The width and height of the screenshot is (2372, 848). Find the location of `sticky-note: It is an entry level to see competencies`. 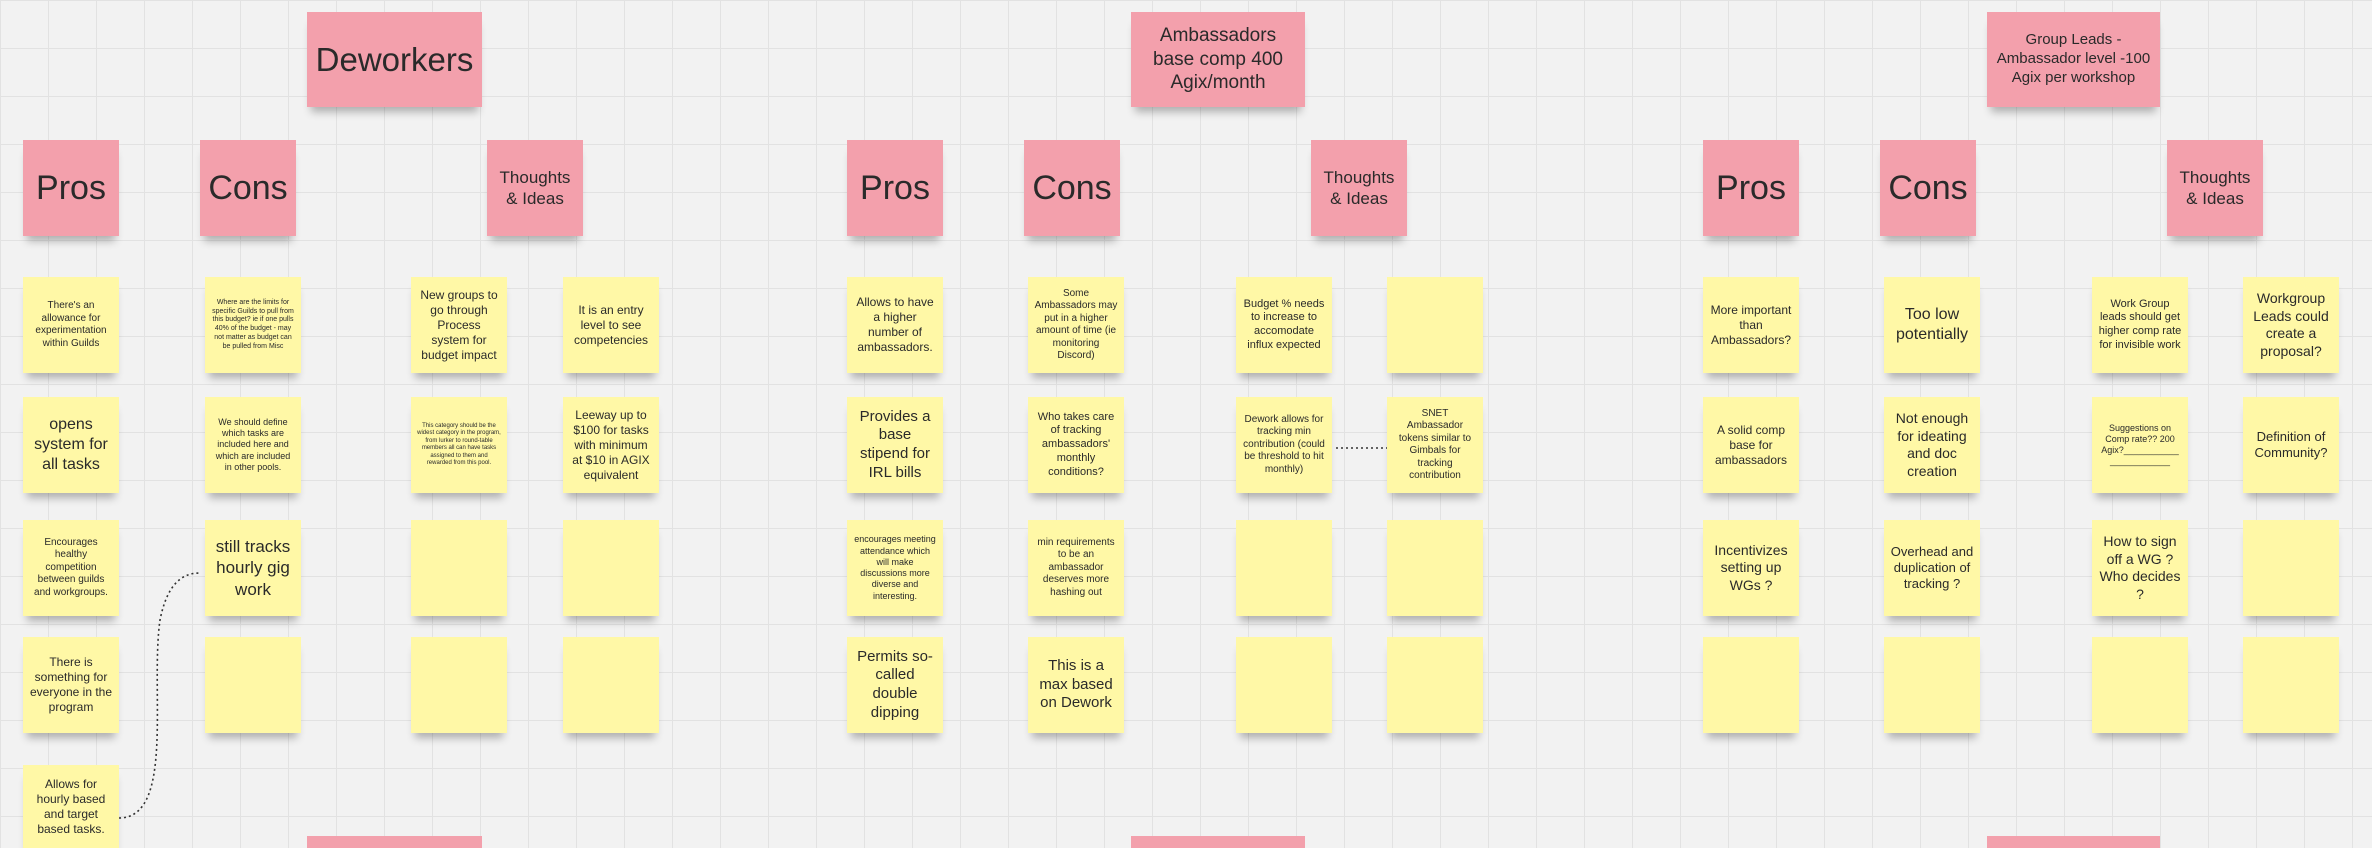

sticky-note: It is an entry level to see competencies is located at coordinates (611, 325).